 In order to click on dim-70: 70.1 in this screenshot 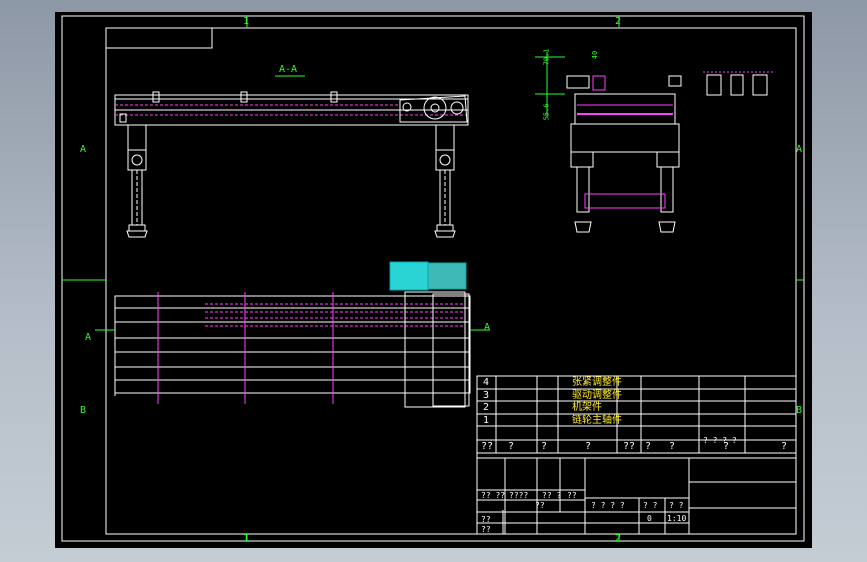, I will do `click(546, 57)`.